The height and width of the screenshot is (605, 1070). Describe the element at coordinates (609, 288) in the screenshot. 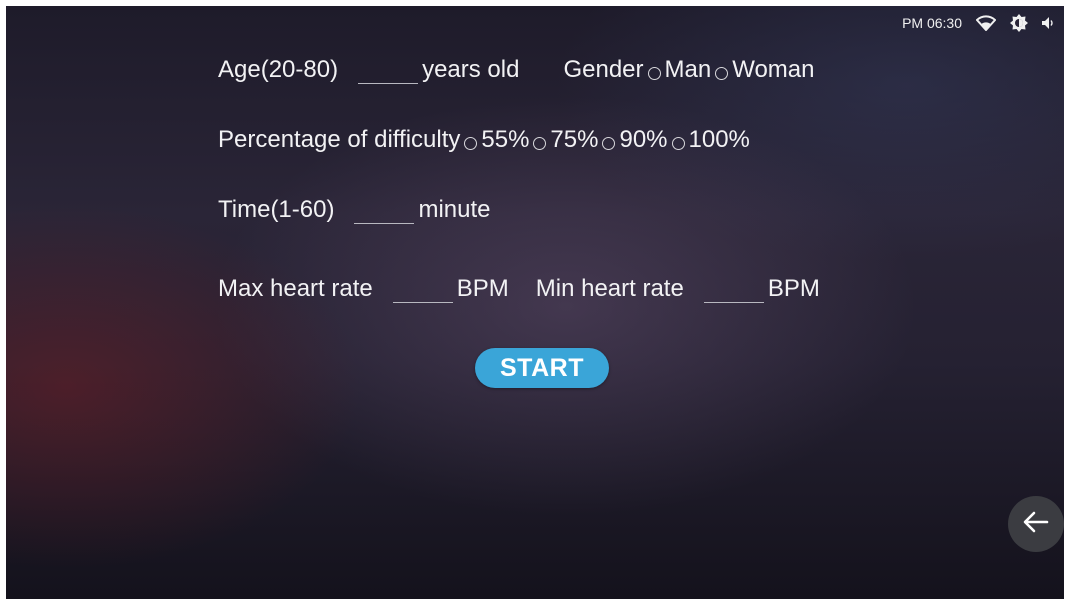

I see `min-heart-rate-label: Min heart rate` at that location.